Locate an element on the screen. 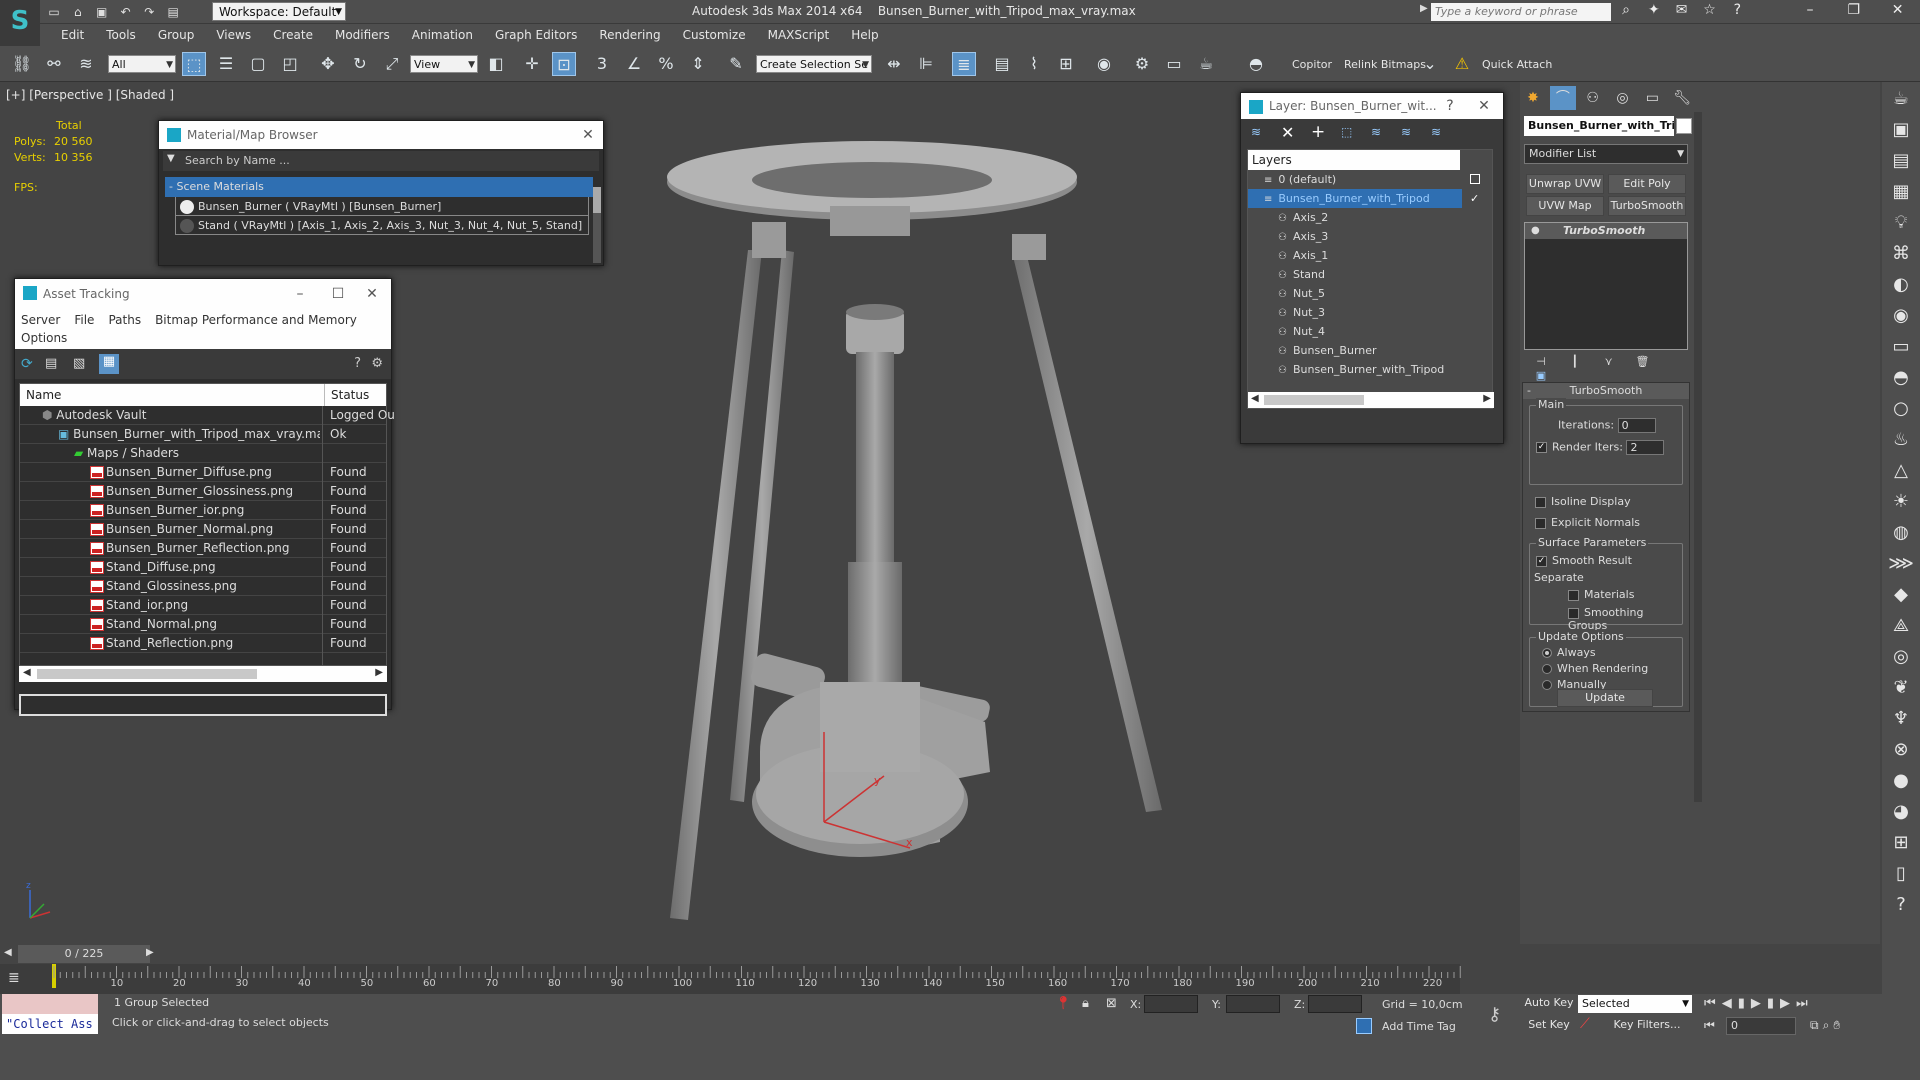 The height and width of the screenshot is (1080, 1920). app-menu-button: S is located at coordinates (20, 23).